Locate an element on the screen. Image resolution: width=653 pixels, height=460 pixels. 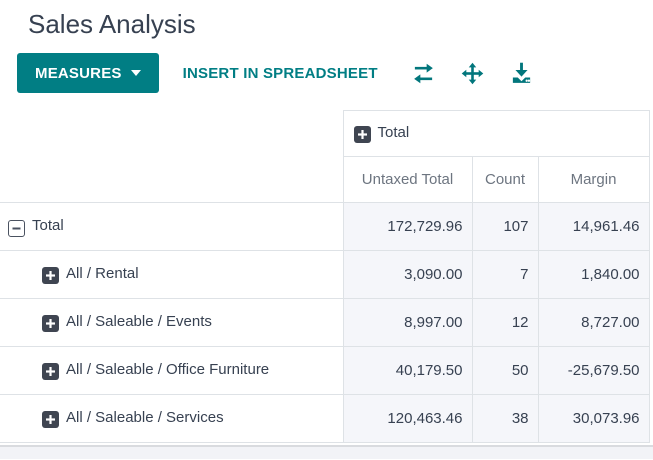
row-header-office-furniture: All / Saleable / Office Furniture is located at coordinates (172, 370).